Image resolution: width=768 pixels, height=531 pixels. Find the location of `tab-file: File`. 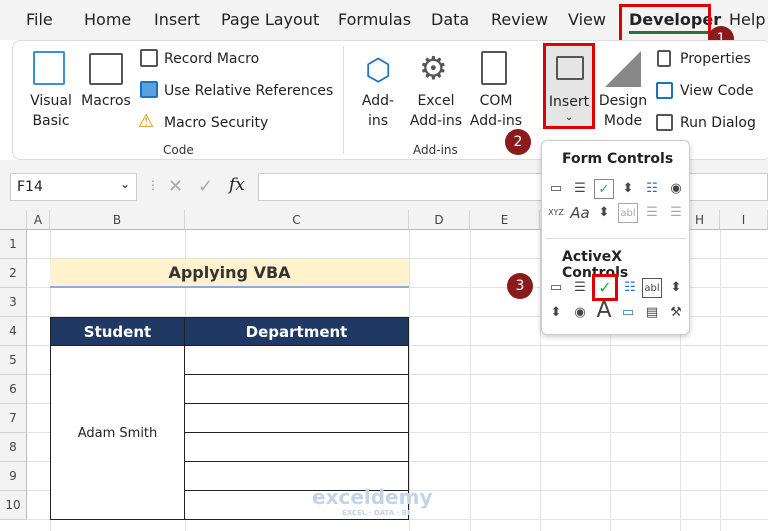

tab-file: File is located at coordinates (39, 19).